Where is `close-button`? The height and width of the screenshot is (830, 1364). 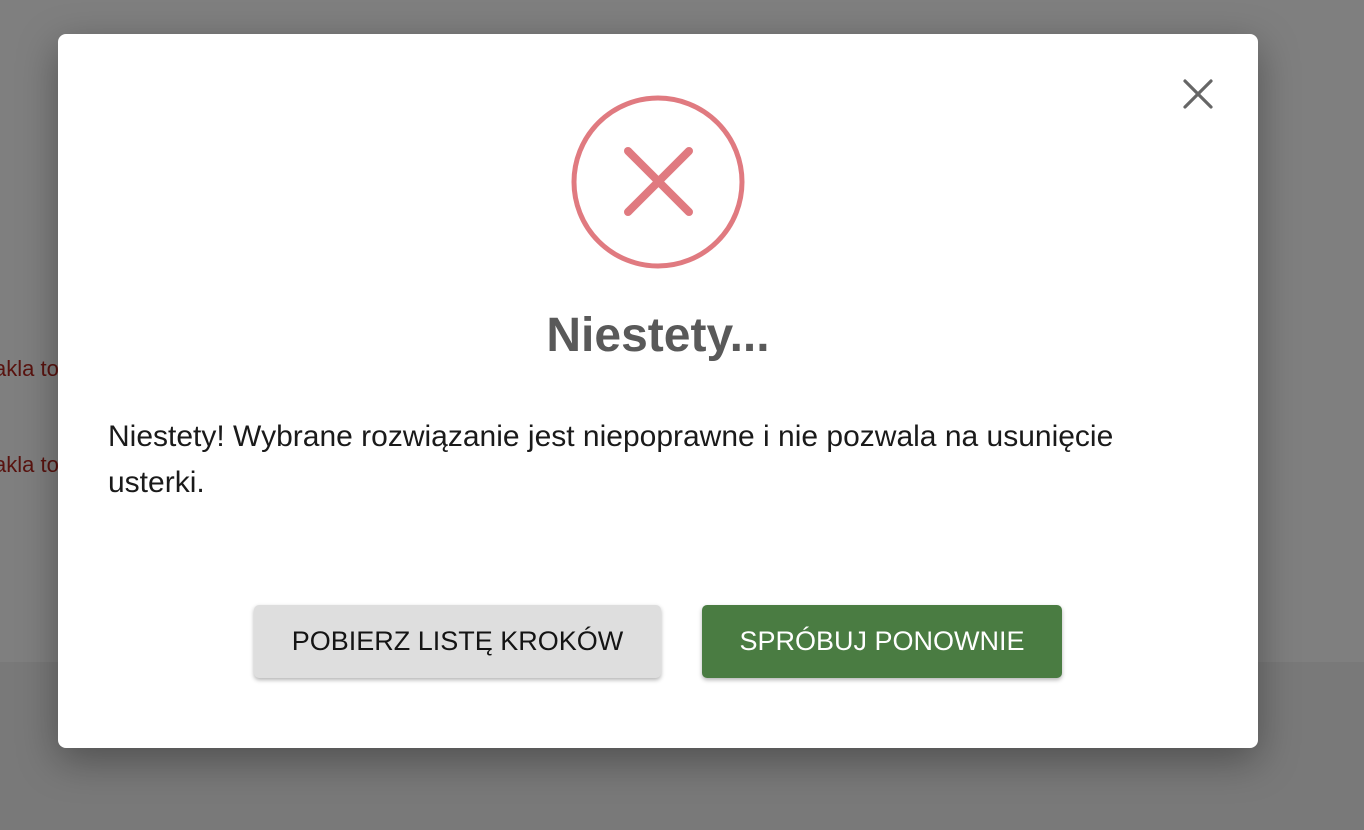 close-button is located at coordinates (1198, 94).